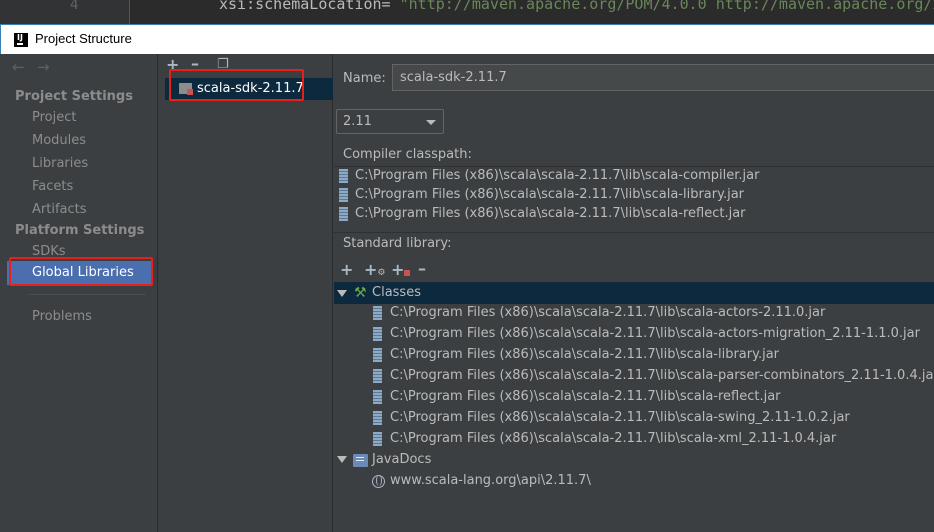 The width and height of the screenshot is (934, 532). I want to click on remove-icon: –, so click(422, 269).